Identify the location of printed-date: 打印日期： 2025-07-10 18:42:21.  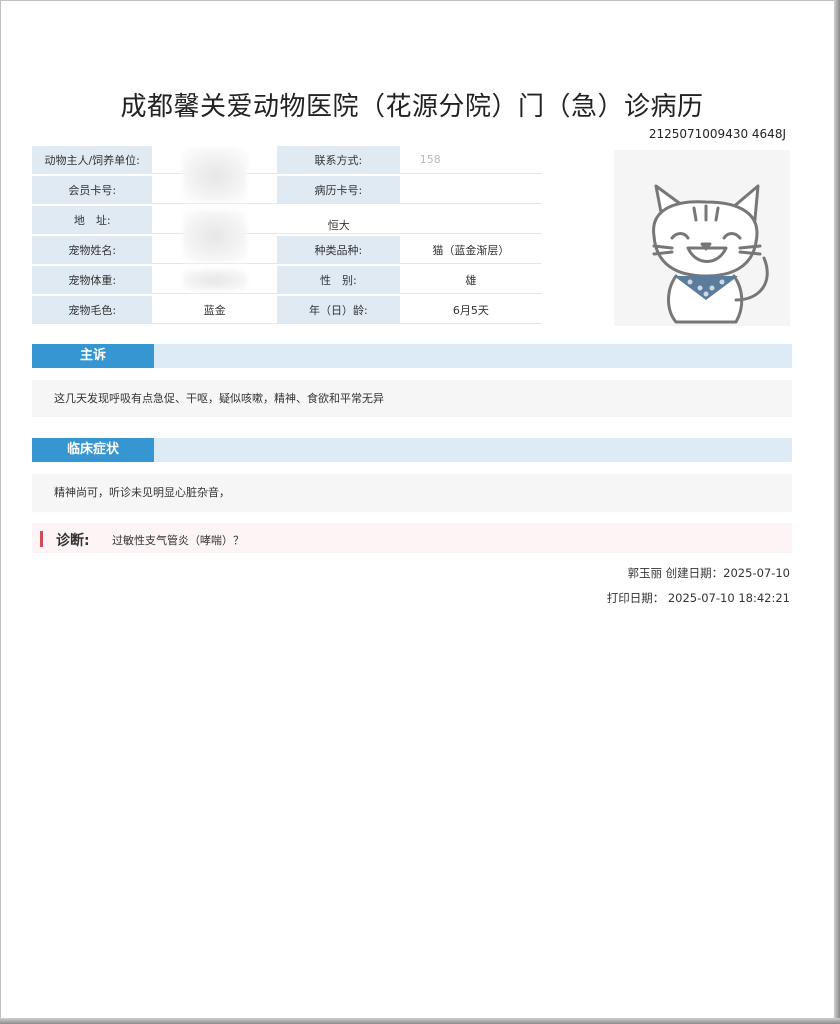
(698, 598).